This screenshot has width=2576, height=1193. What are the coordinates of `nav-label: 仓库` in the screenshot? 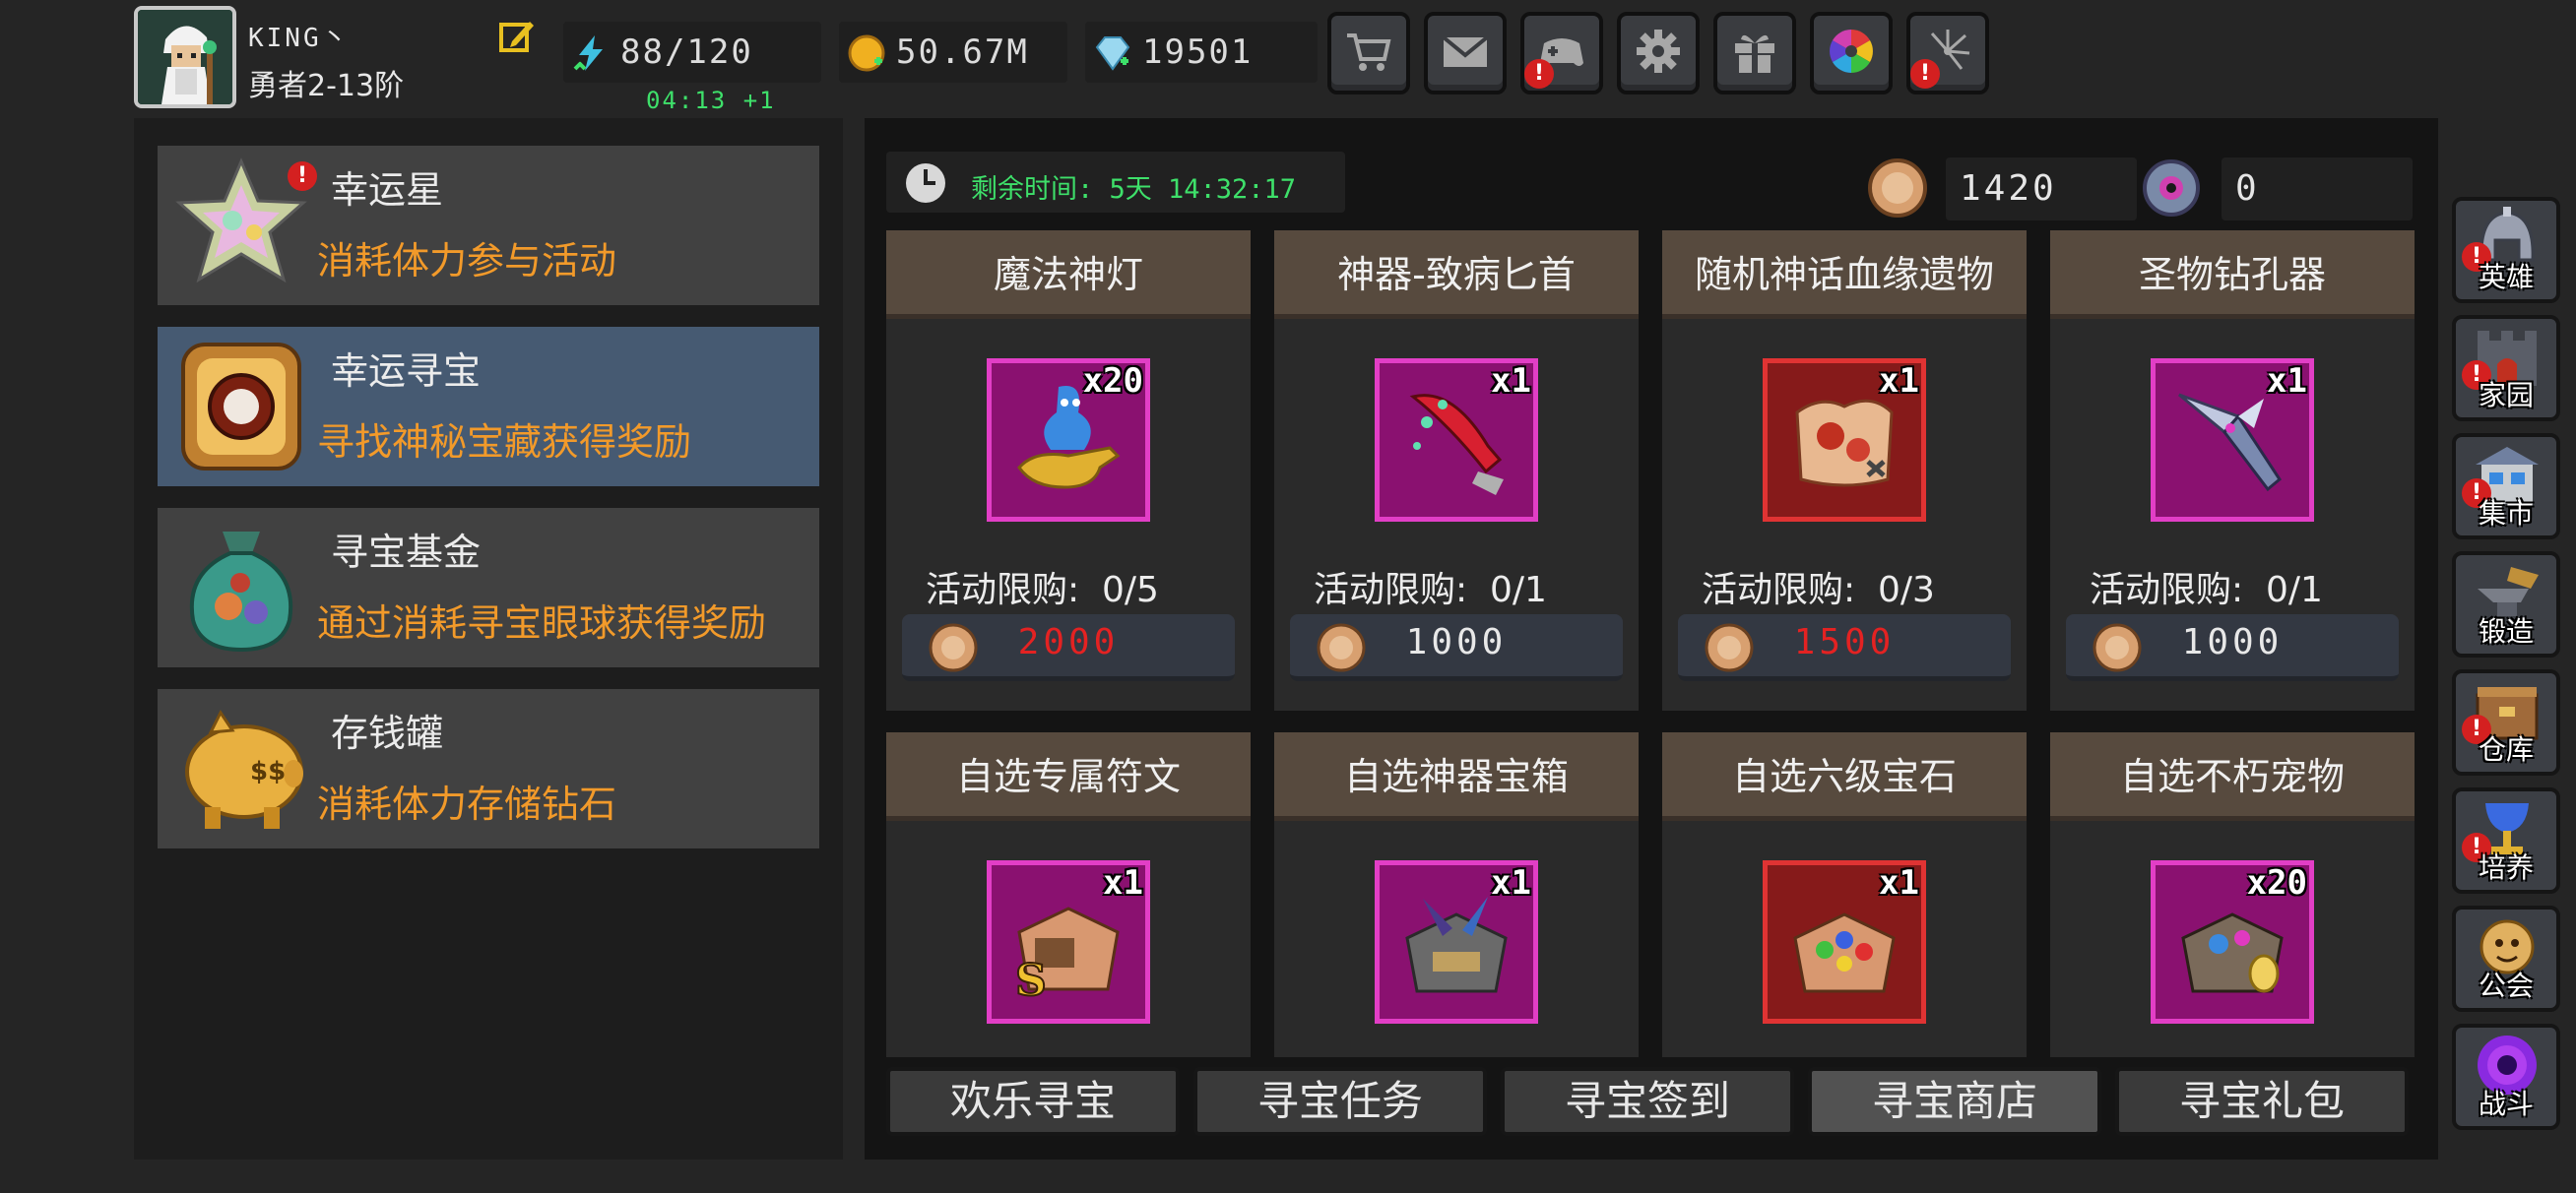 It's located at (2506, 749).